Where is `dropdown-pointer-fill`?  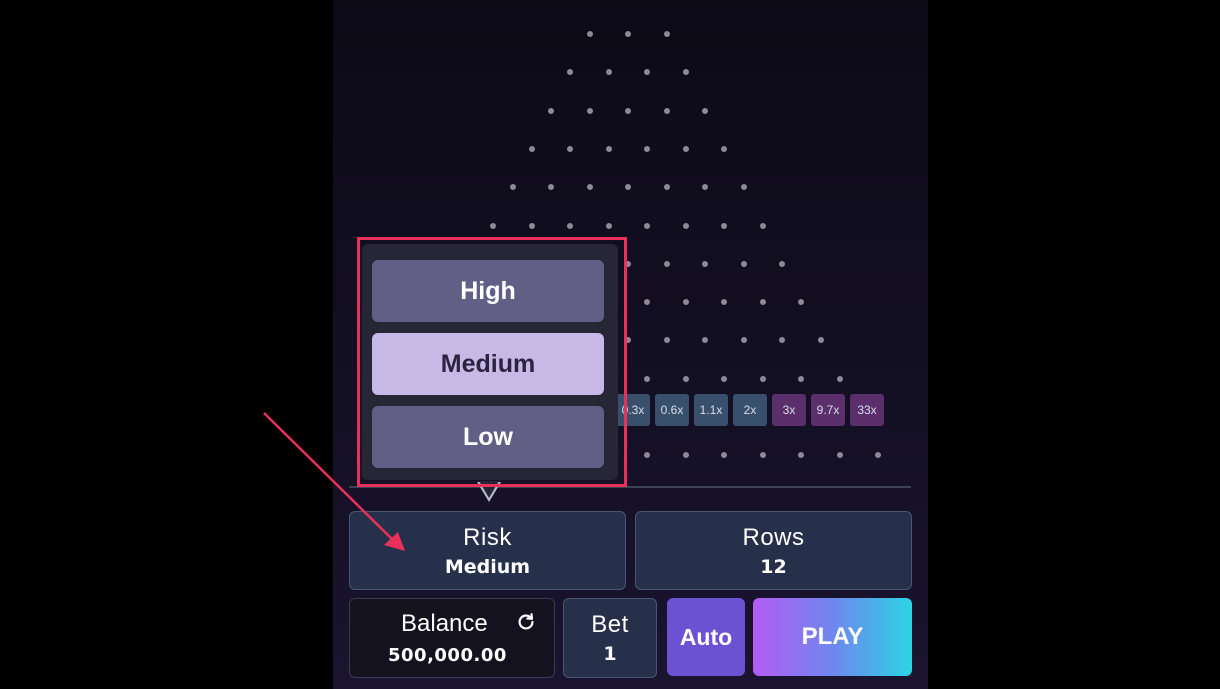 dropdown-pointer-fill is located at coordinates (489, 489).